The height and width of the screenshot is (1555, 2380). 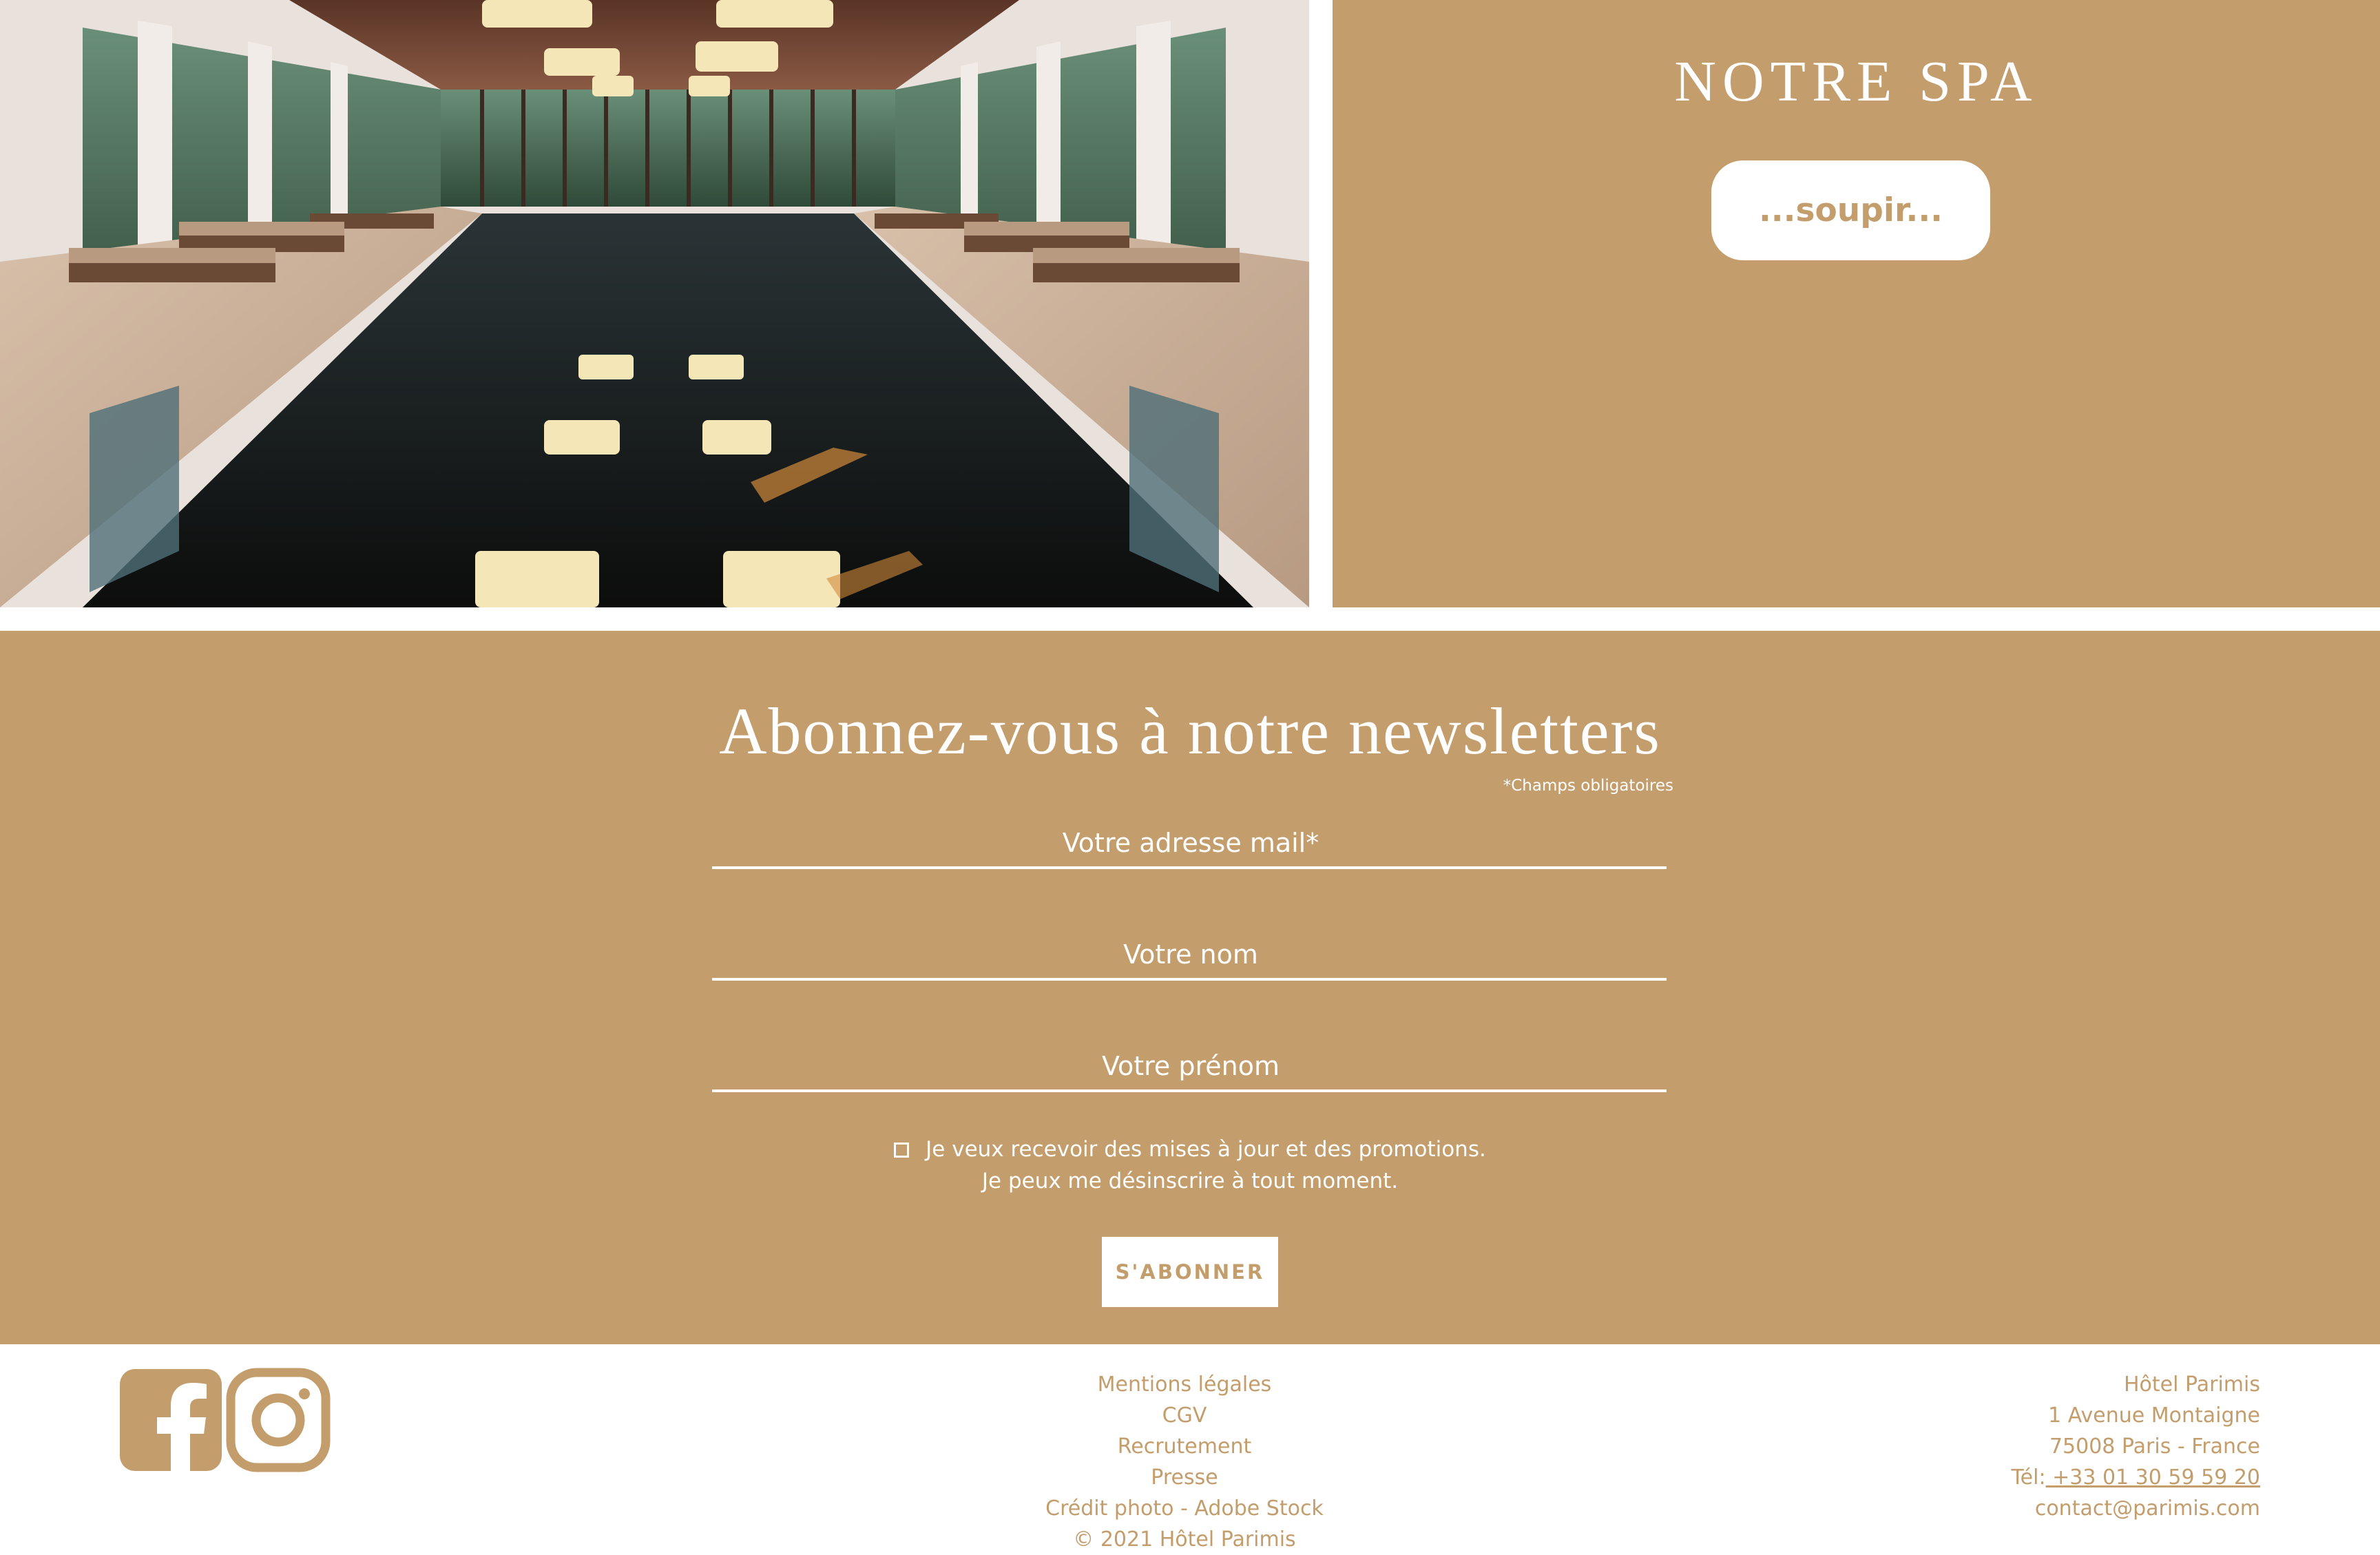 I want to click on consent-note: Je peux me désinscrire à tout moment., so click(x=1190, y=1181).